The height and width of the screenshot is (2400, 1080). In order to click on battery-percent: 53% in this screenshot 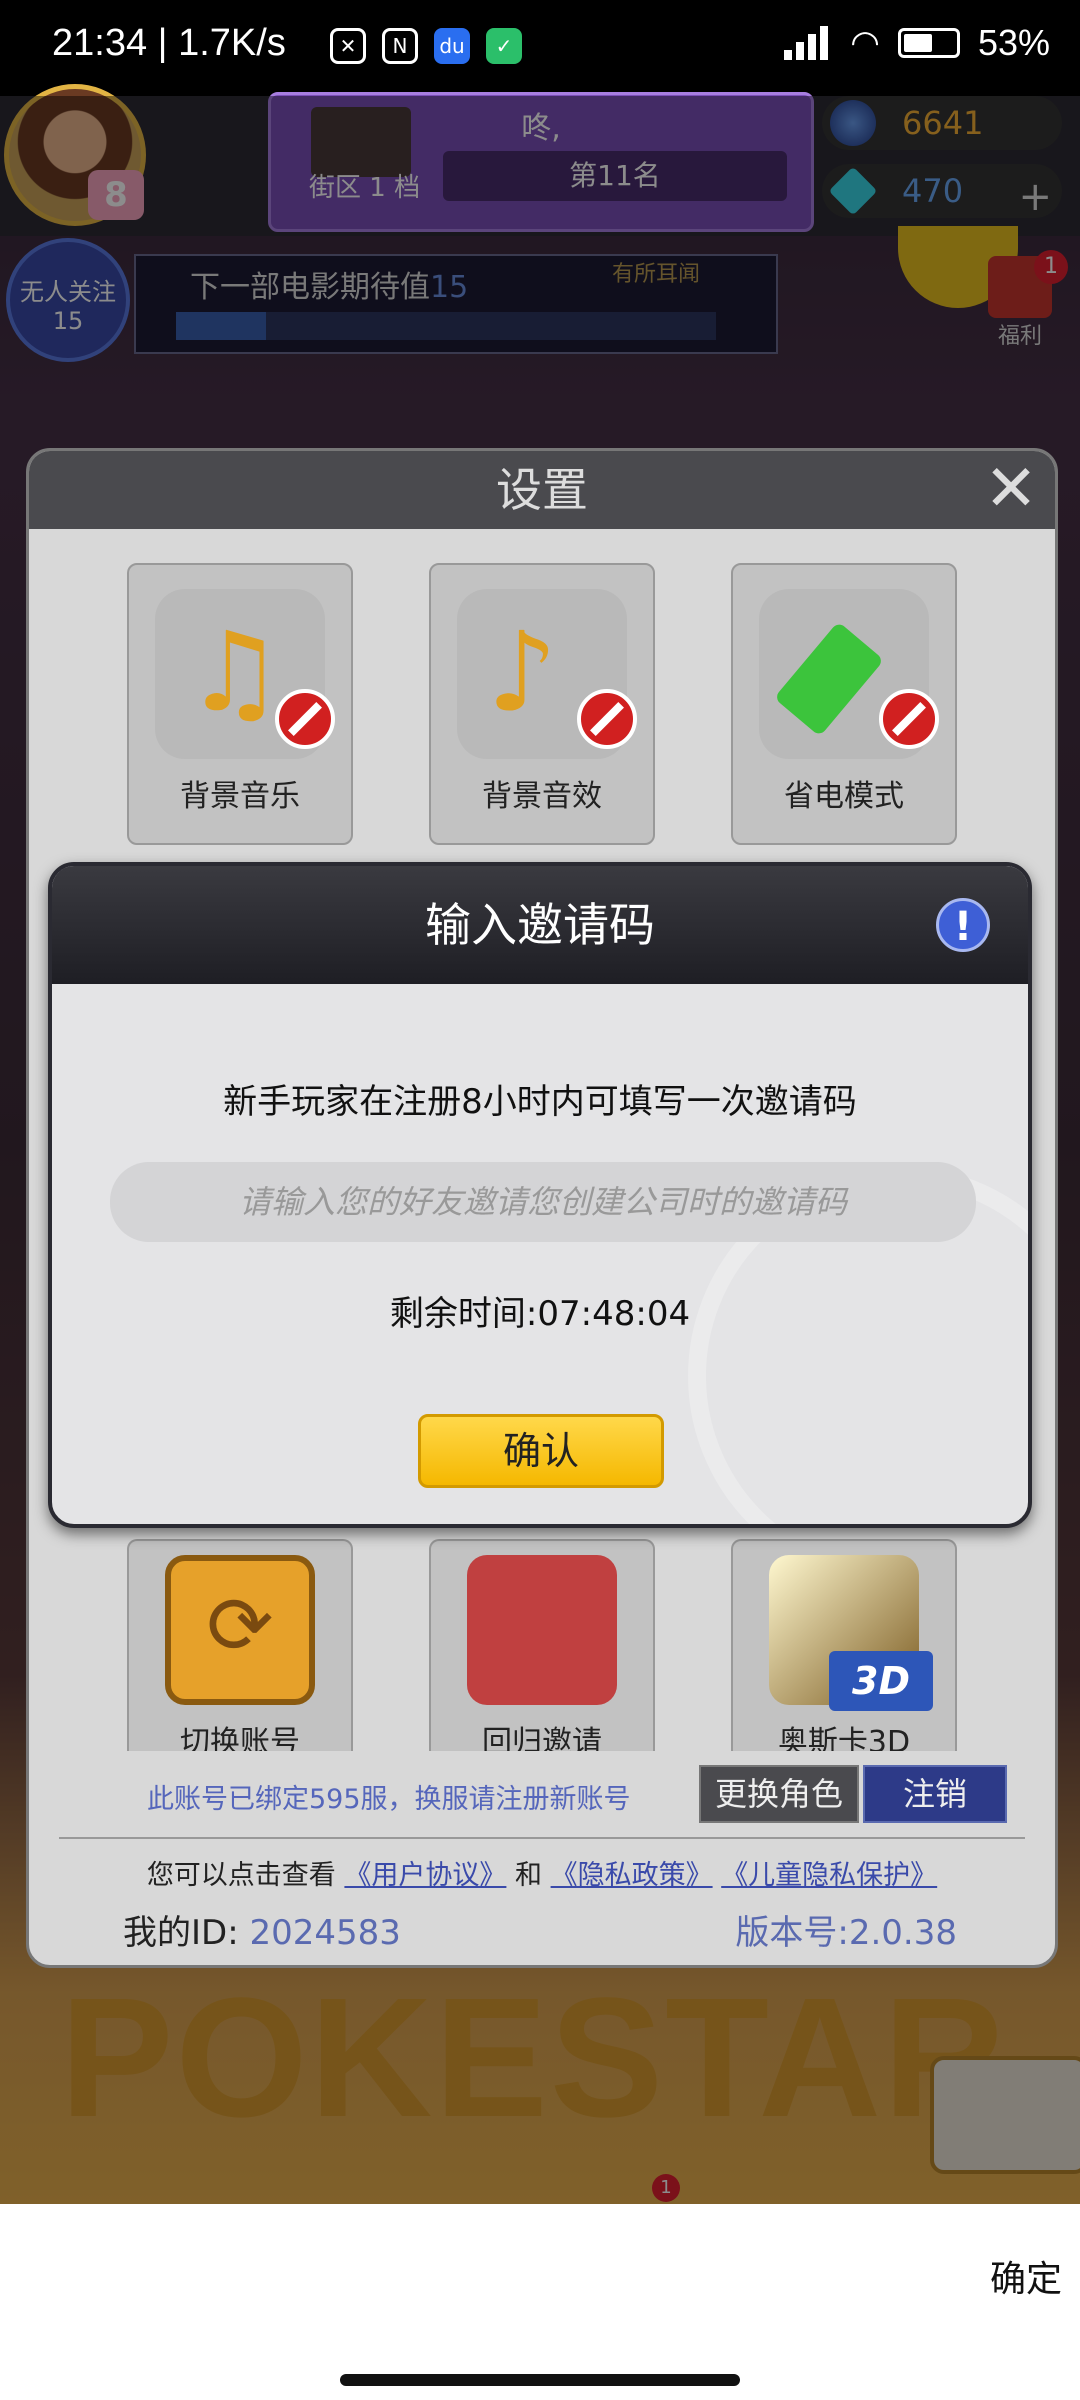, I will do `click(1013, 42)`.